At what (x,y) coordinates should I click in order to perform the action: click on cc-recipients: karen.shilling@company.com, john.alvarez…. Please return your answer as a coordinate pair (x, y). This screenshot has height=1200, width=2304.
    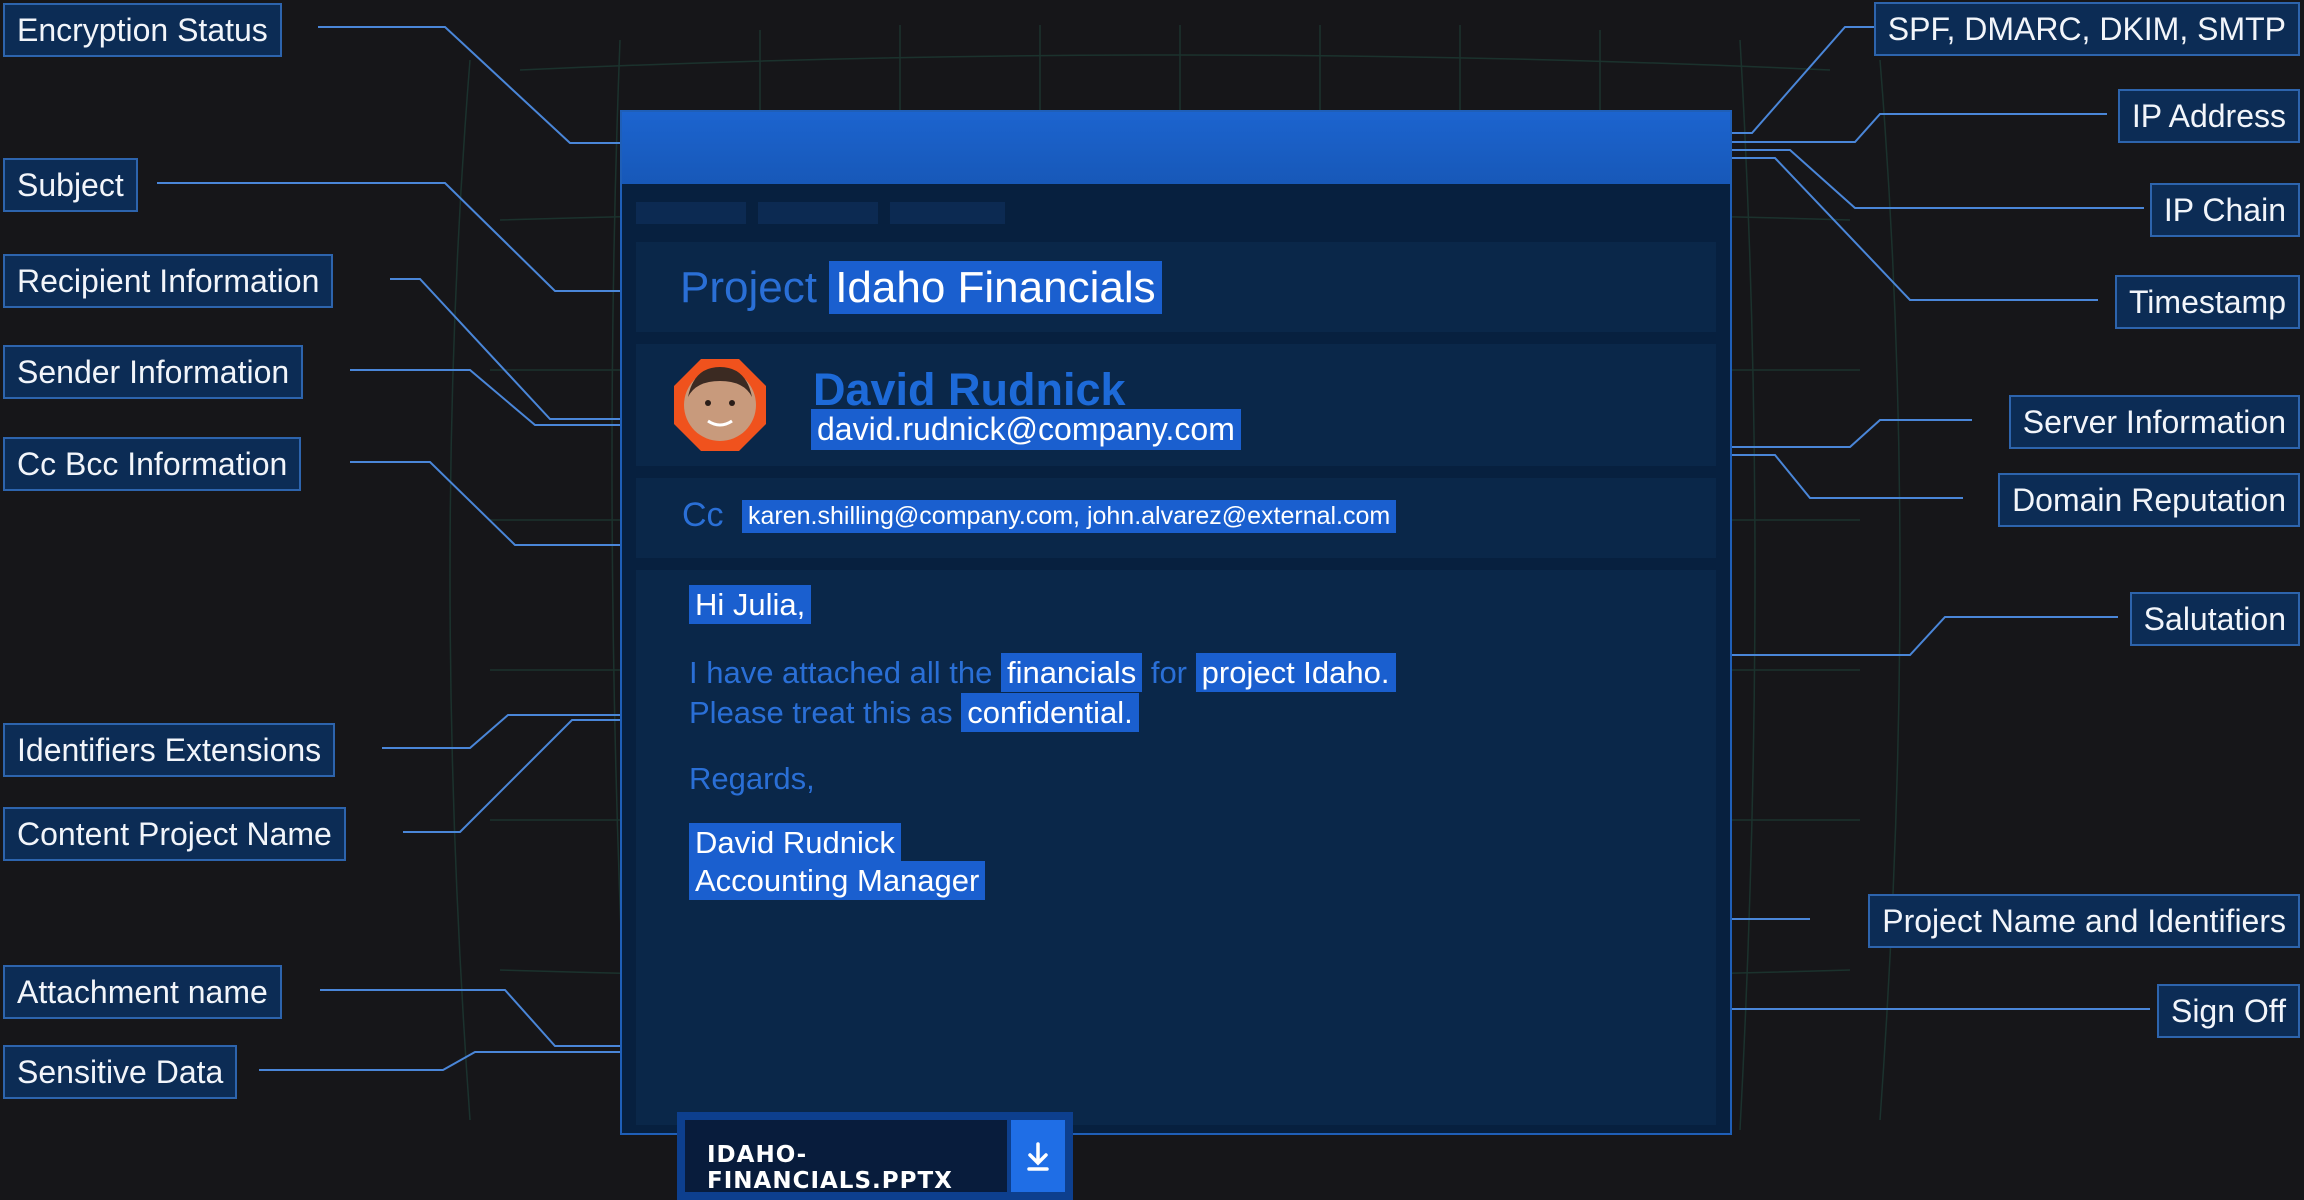
    Looking at the image, I should click on (1069, 516).